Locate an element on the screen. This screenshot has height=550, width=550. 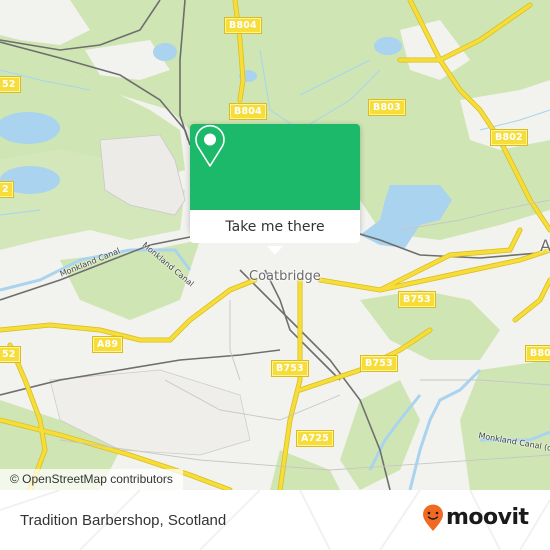
location-popup: Take me there is located at coordinates (275, 189).